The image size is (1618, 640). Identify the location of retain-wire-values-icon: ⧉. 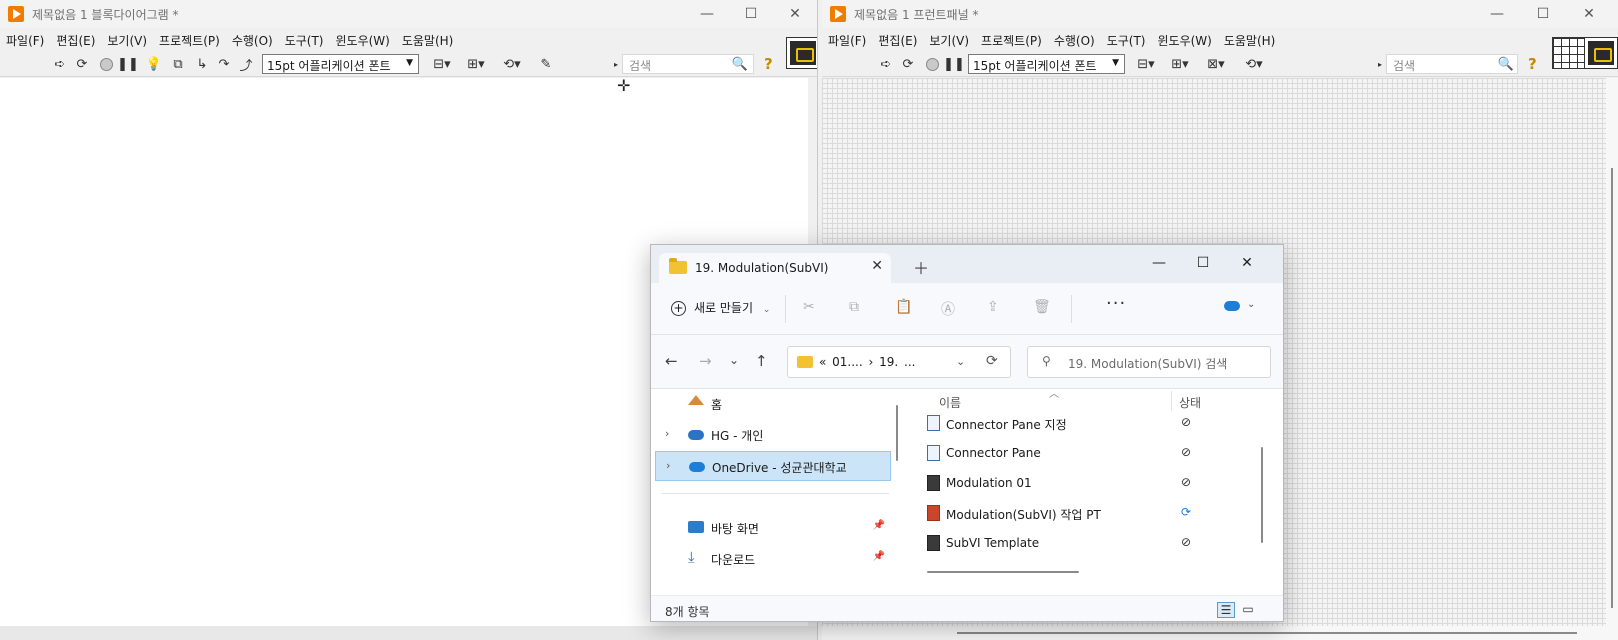
(178, 64).